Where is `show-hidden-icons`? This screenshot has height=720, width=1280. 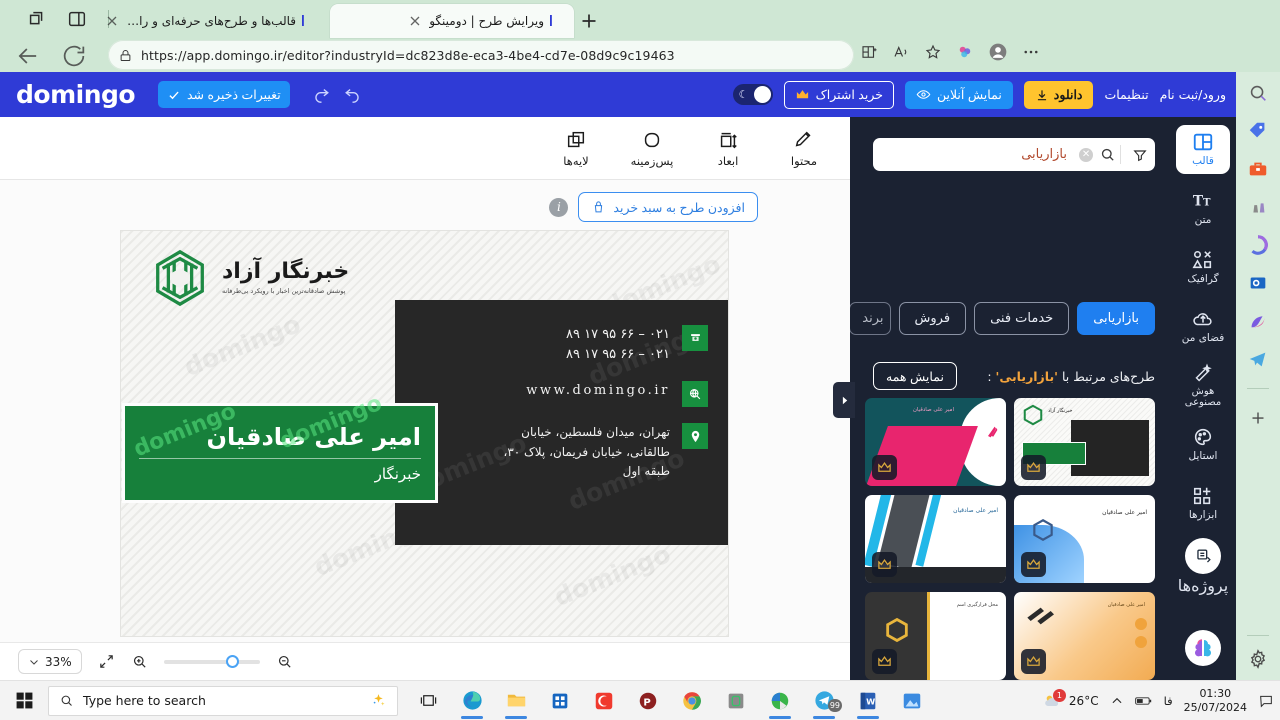
show-hidden-icons is located at coordinates (1117, 701).